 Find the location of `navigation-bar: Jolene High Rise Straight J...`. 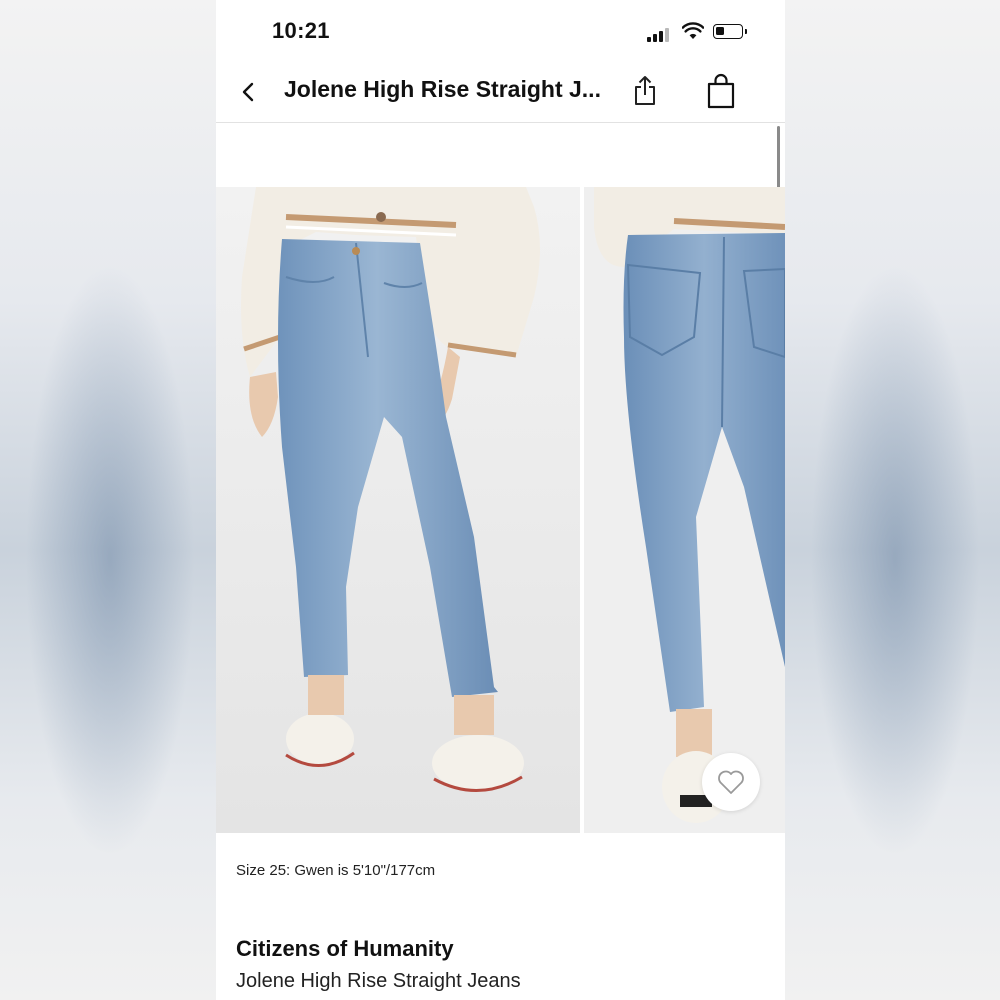

navigation-bar: Jolene High Rise Straight J... is located at coordinates (500, 92).